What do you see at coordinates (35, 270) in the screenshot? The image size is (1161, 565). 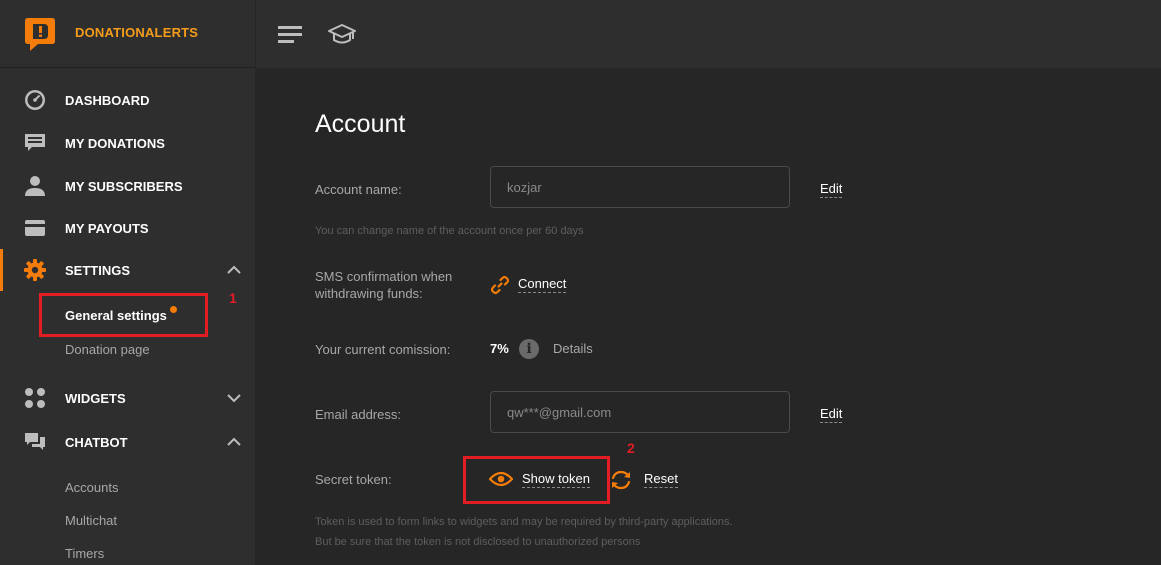 I see `gear-icon` at bounding box center [35, 270].